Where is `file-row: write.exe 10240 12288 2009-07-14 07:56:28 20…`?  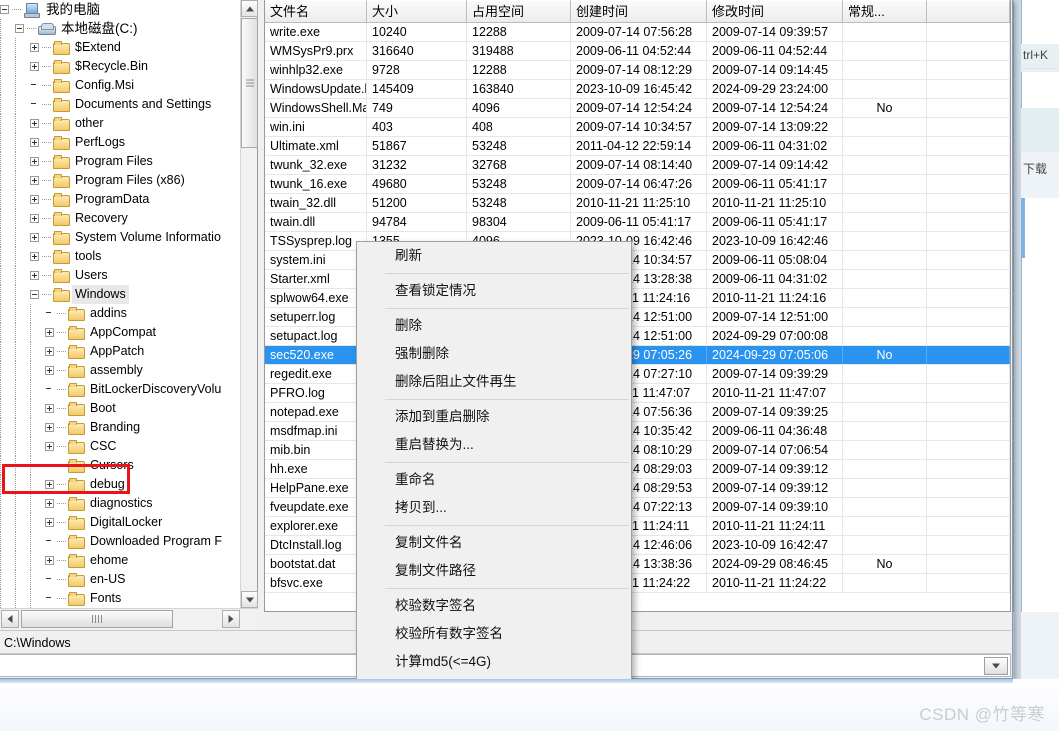 file-row: write.exe 10240 12288 2009-07-14 07:56:28 20… is located at coordinates (637, 32).